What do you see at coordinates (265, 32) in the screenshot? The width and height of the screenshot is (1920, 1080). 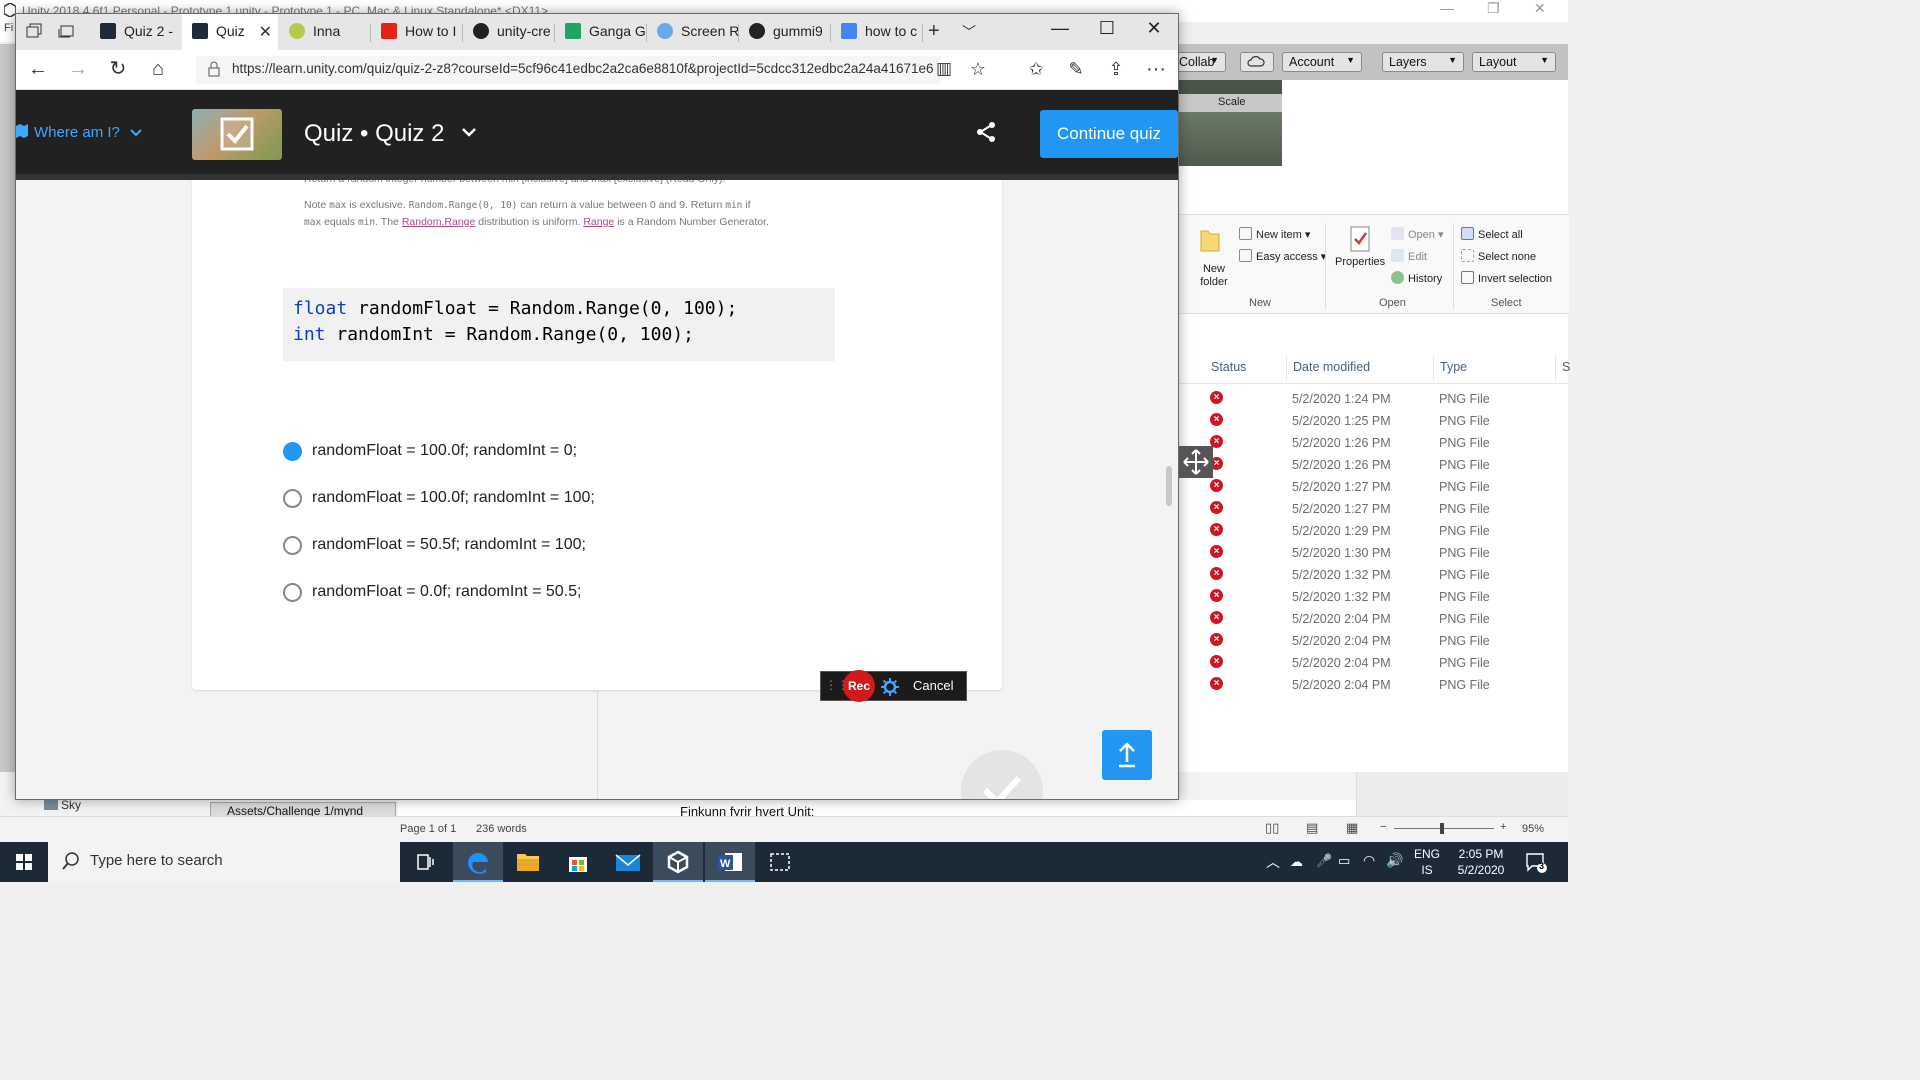 I see `close-tab-icon: ✕` at bounding box center [265, 32].